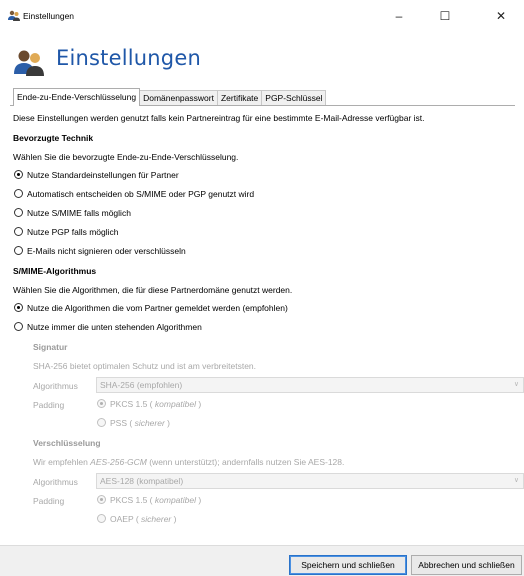 This screenshot has width=524, height=576. What do you see at coordinates (55, 386) in the screenshot?
I see `signature-algorithm-label: Algorithmus` at bounding box center [55, 386].